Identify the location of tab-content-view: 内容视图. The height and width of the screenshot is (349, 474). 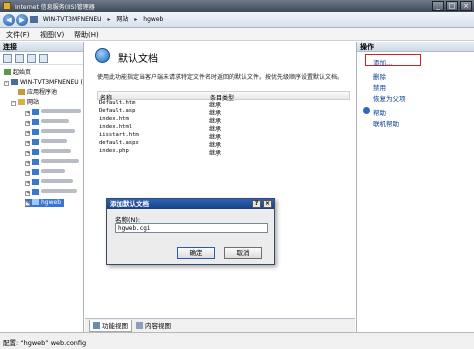
(153, 326).